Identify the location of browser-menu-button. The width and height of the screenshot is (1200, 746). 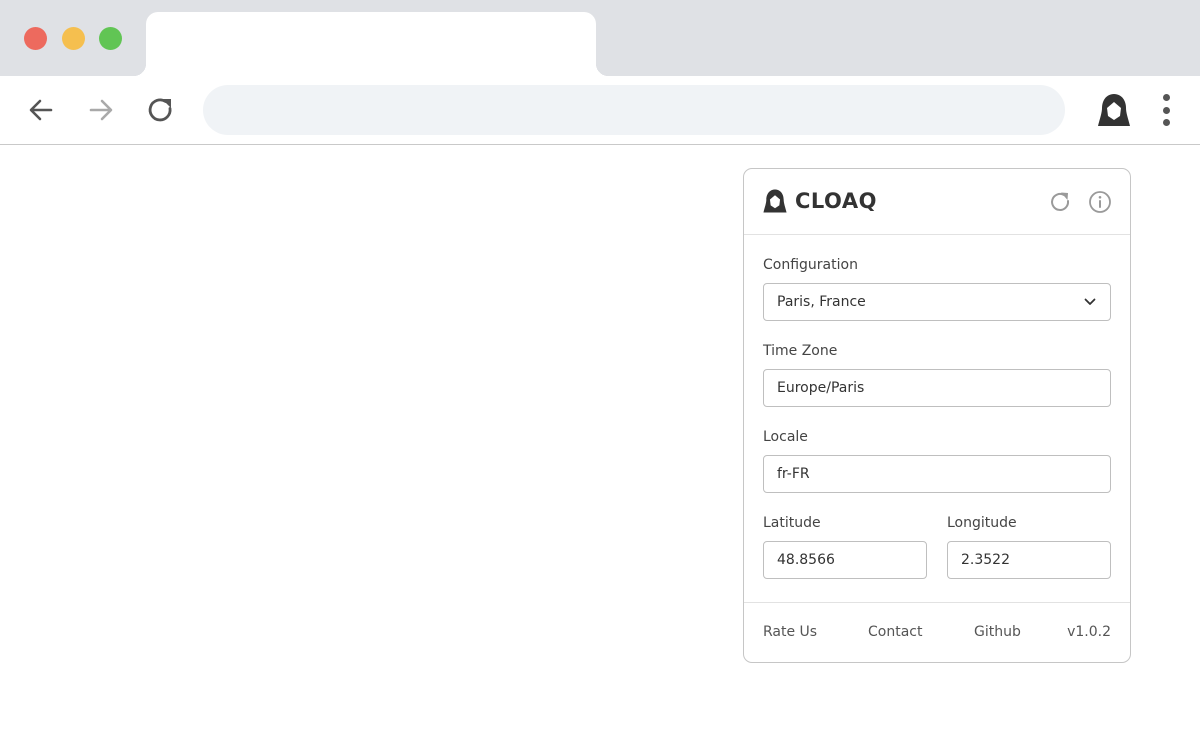
(1166, 110).